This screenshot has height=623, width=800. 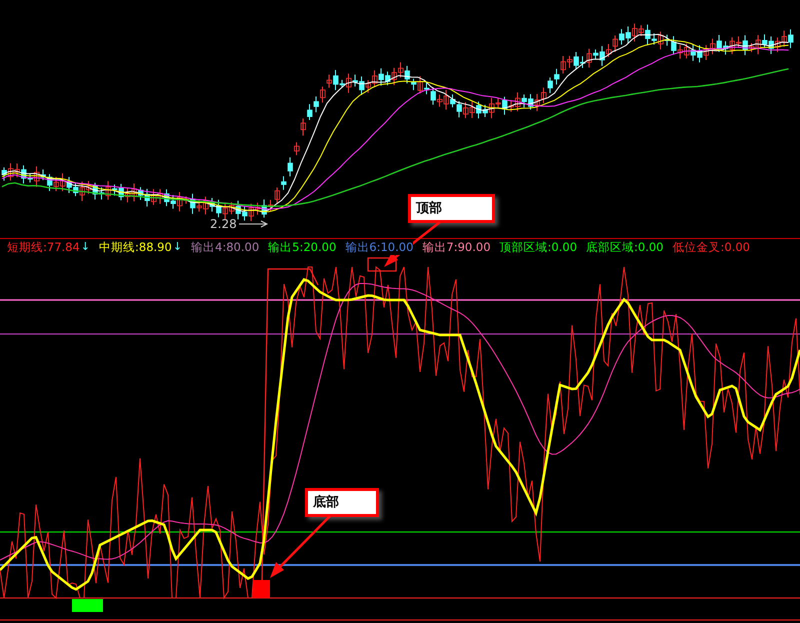 I want to click on callout-label: 顶部, so click(x=451, y=208).